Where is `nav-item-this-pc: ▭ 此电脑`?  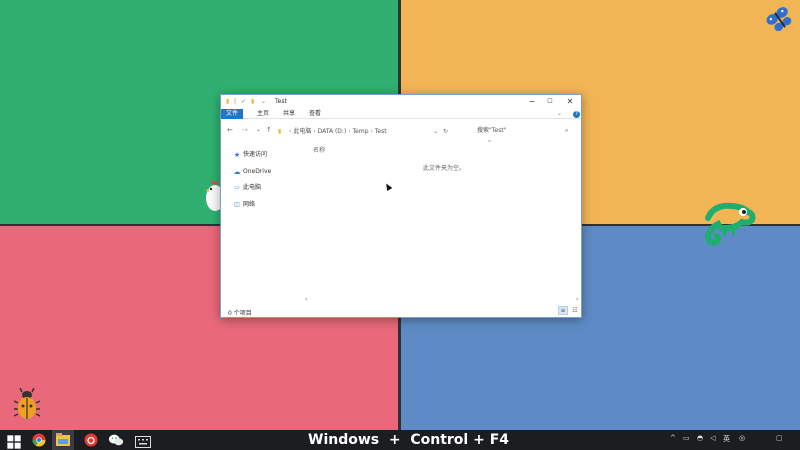 nav-item-this-pc: ▭ 此电脑 is located at coordinates (264, 191).